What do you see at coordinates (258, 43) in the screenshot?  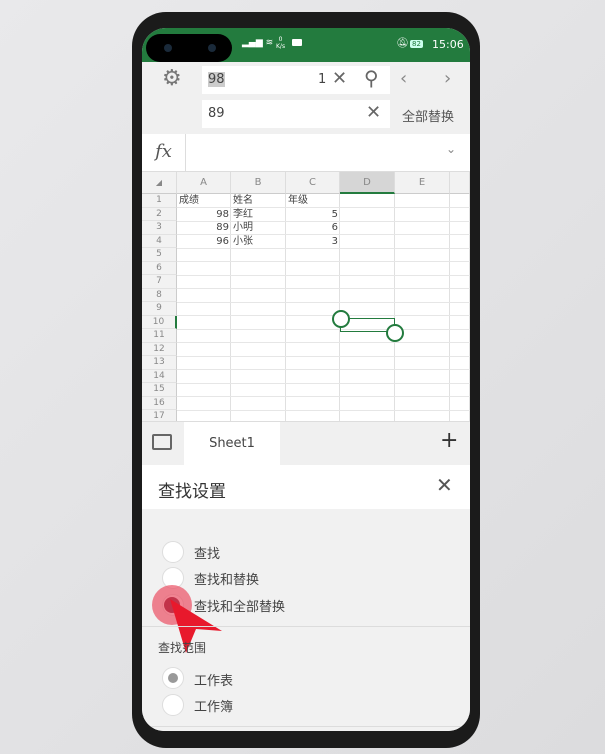 I see `signal-icon: ▂▄▆ ≋` at bounding box center [258, 43].